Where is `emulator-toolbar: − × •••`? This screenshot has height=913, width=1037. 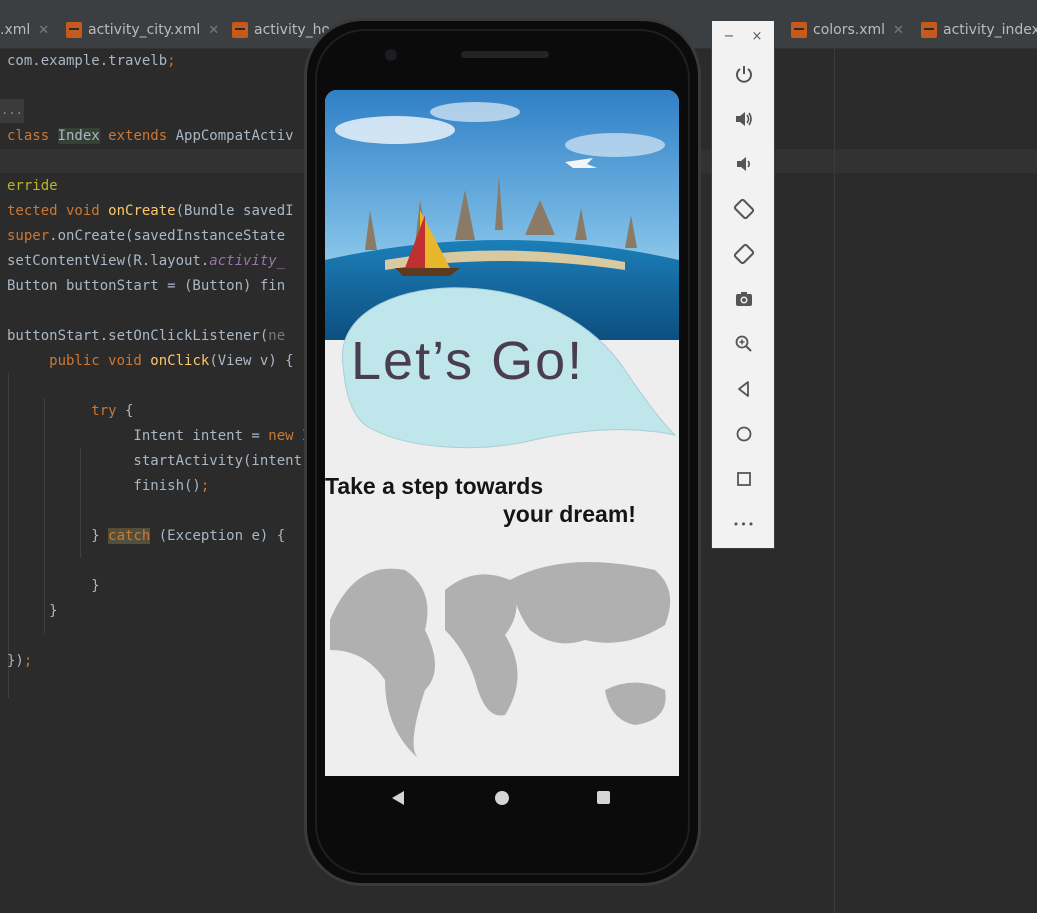
emulator-toolbar: − × ••• is located at coordinates (743, 284).